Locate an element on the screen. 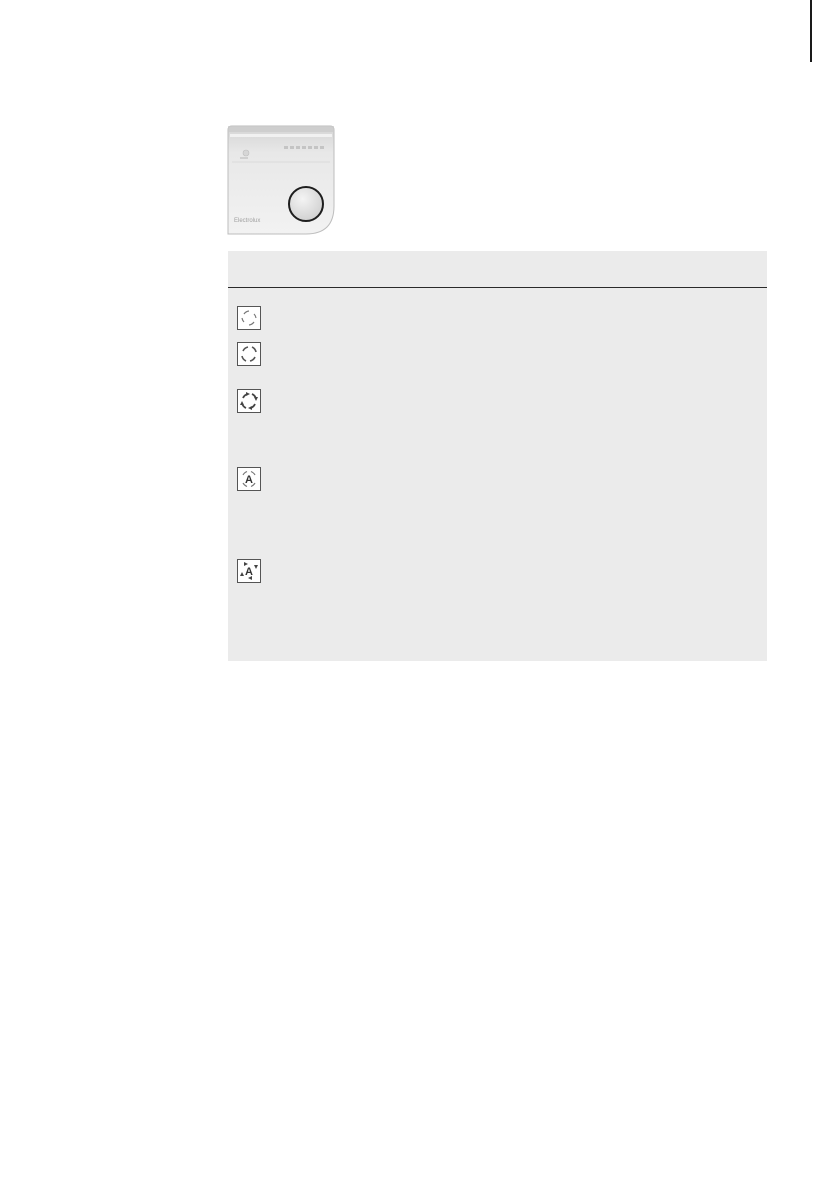 The image size is (839, 1191). mode-row-high is located at coordinates (249, 401).